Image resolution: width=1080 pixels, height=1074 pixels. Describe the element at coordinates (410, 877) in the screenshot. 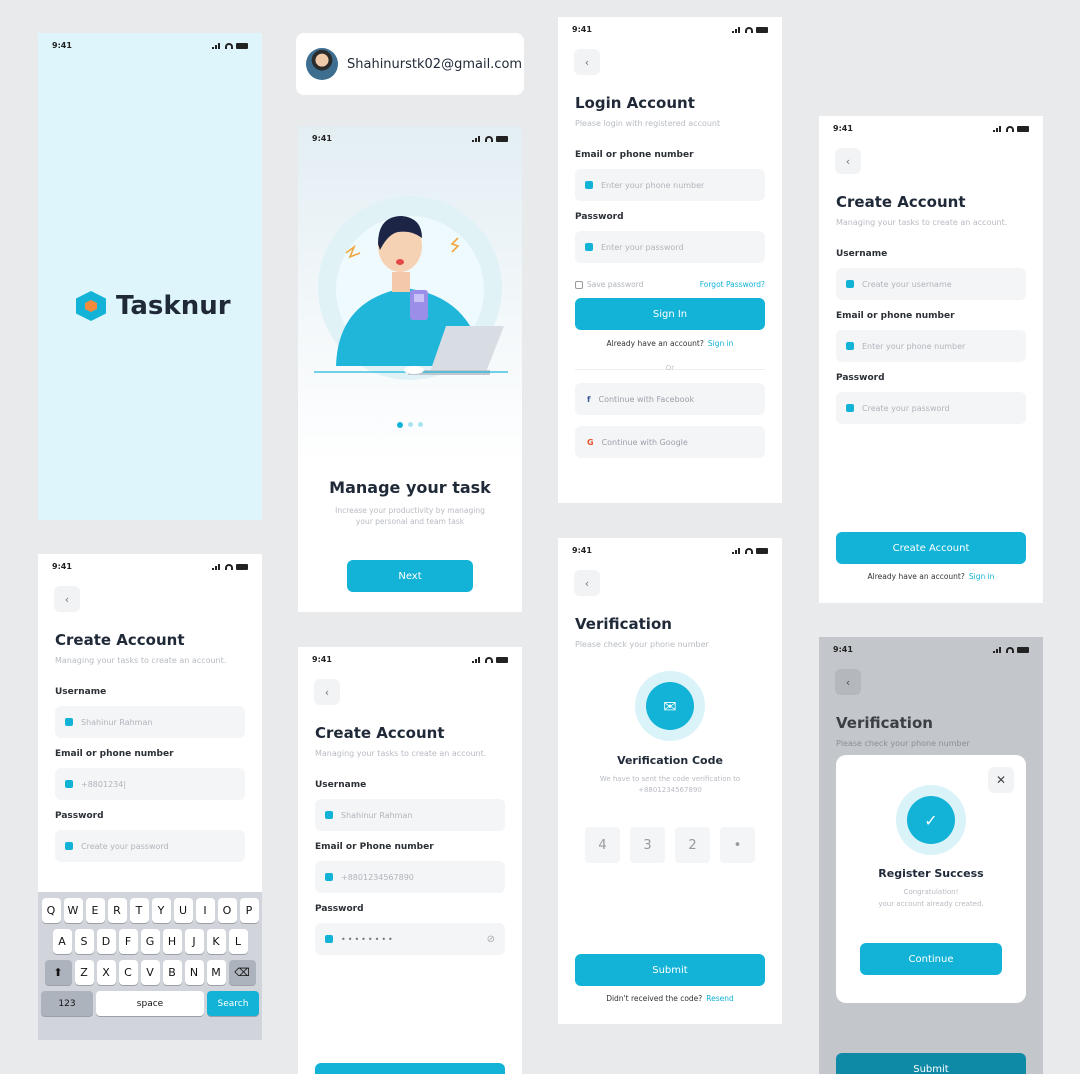

I see `email-field: +8801234567890` at that location.